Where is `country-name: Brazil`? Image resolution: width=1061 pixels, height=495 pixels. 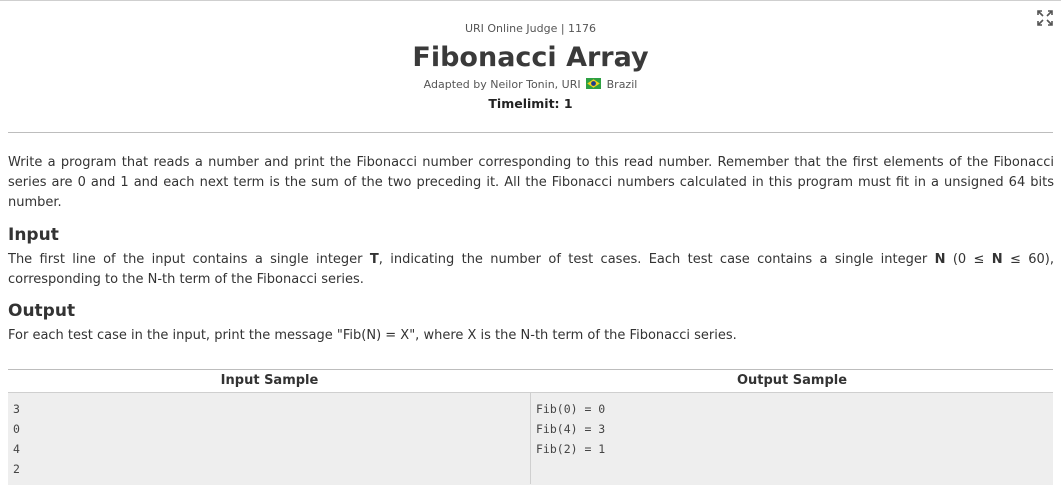 country-name: Brazil is located at coordinates (622, 84).